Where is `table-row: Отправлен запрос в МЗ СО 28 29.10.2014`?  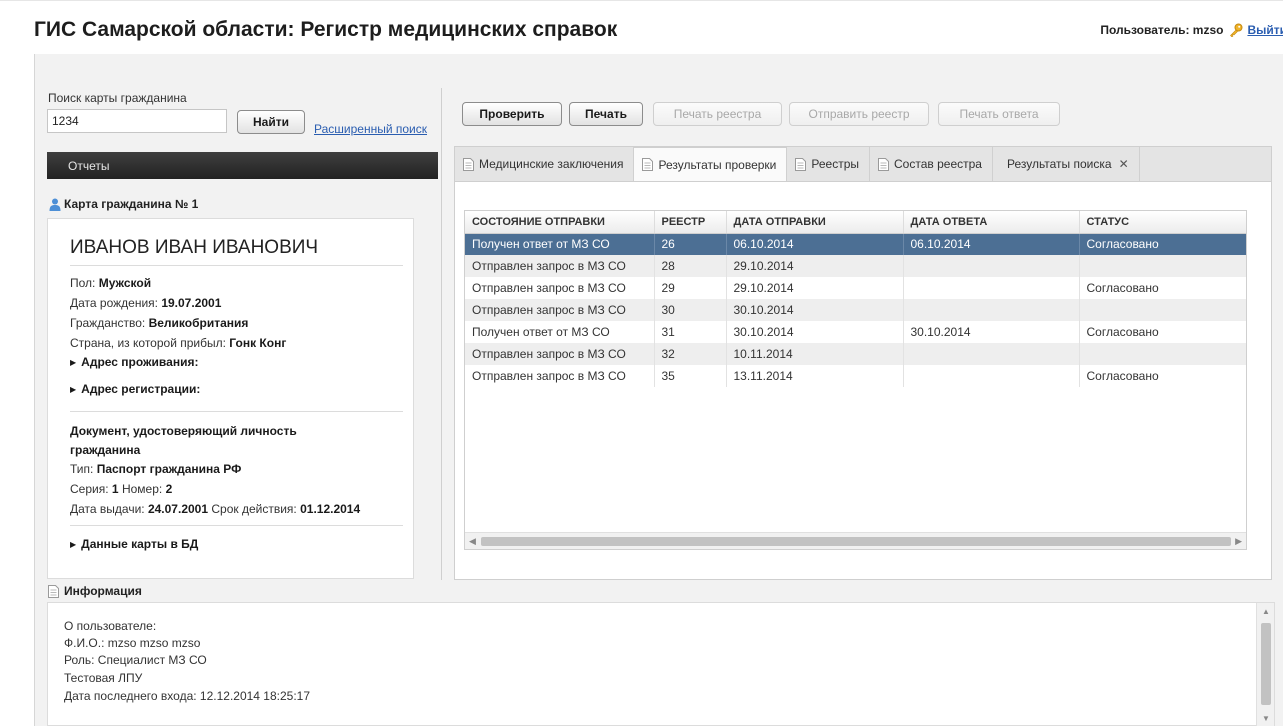 table-row: Отправлен запрос в МЗ СО 28 29.10.2014 is located at coordinates (855, 266).